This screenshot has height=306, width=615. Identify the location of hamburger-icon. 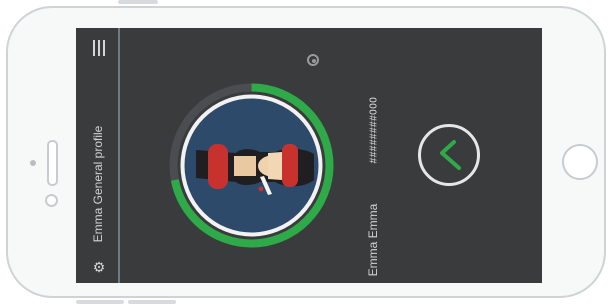
(99, 48).